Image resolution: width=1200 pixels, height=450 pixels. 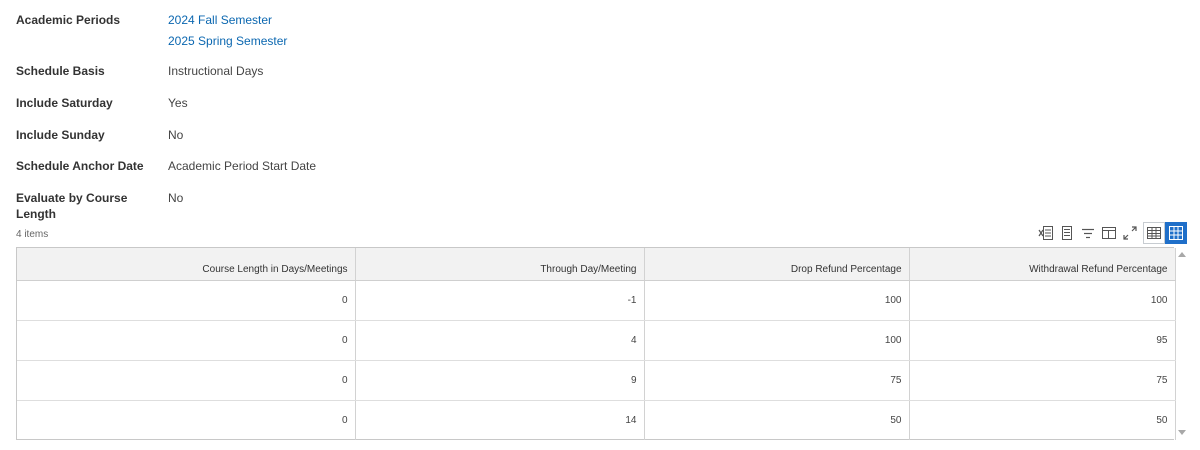 I want to click on table-row: 0 9 75 75, so click(x=596, y=380).